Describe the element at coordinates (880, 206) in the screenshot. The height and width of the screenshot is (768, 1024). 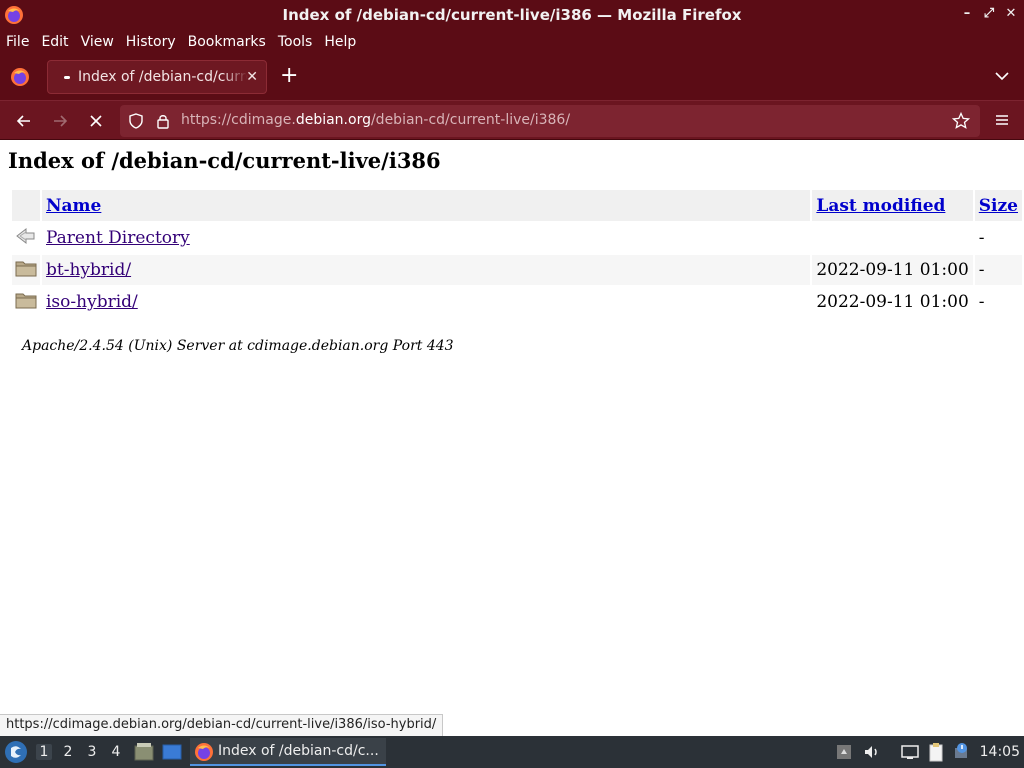
I see `sort-by-modified-link: Last modified` at that location.